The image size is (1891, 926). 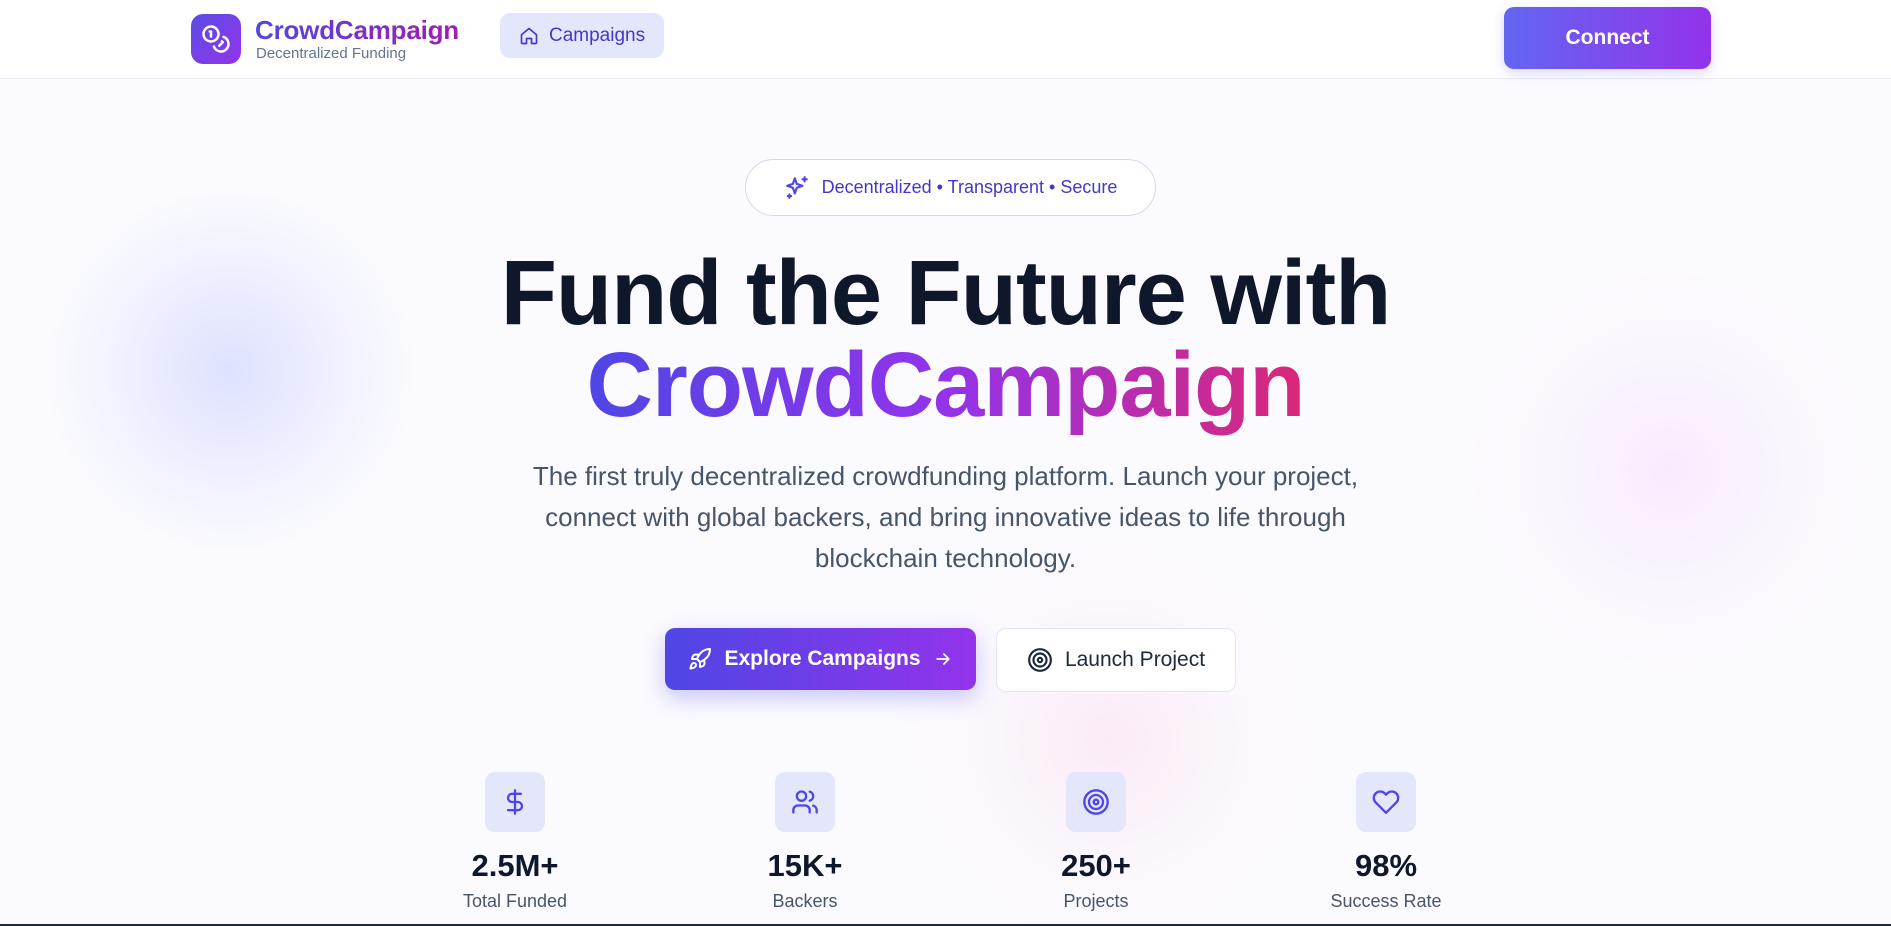 What do you see at coordinates (597, 35) in the screenshot?
I see `nav-campaigns-label: Campaigns` at bounding box center [597, 35].